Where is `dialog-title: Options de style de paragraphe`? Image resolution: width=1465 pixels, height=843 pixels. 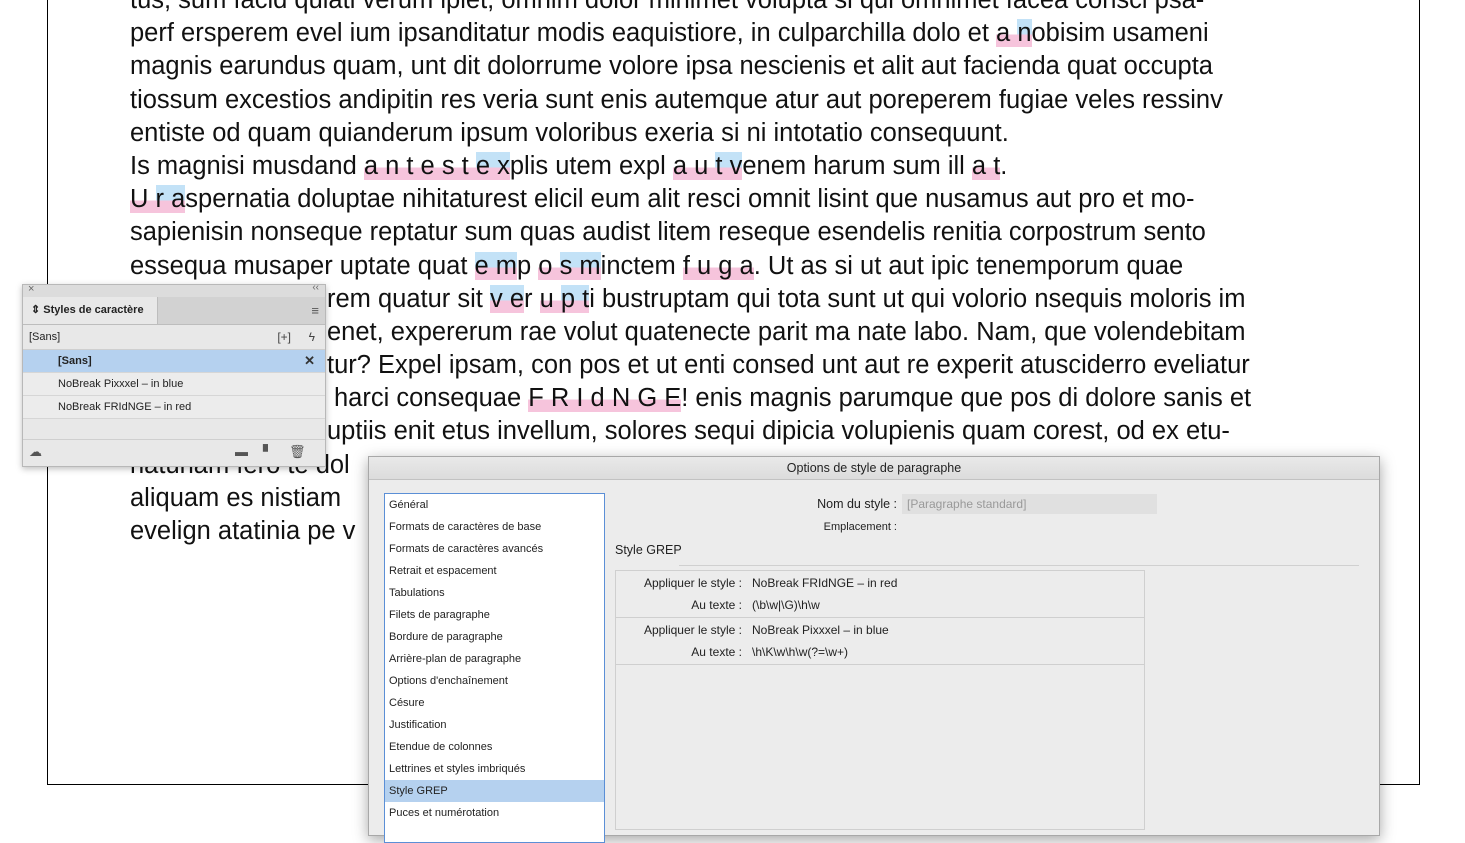
dialog-title: Options de style de paragraphe is located at coordinates (874, 468).